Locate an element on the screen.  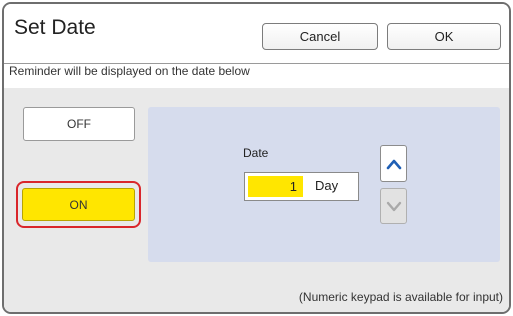
dialog-title: Set Date is located at coordinates (55, 27).